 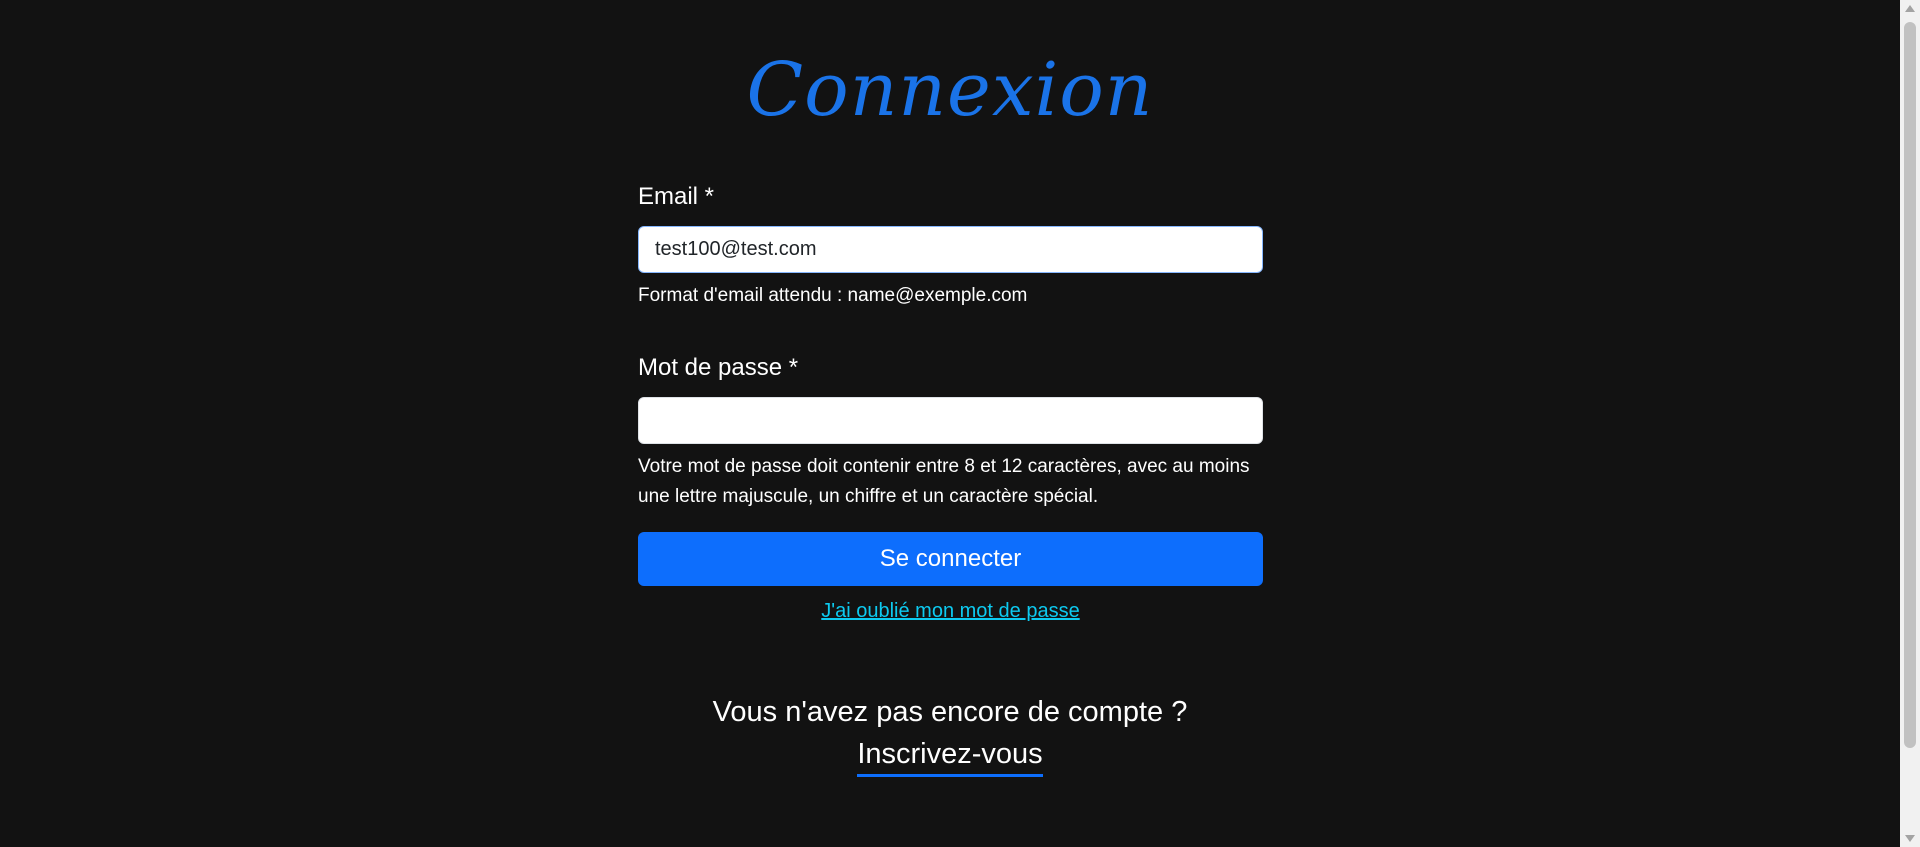 I want to click on scroll-down-arrow-icon, so click(x=1910, y=838).